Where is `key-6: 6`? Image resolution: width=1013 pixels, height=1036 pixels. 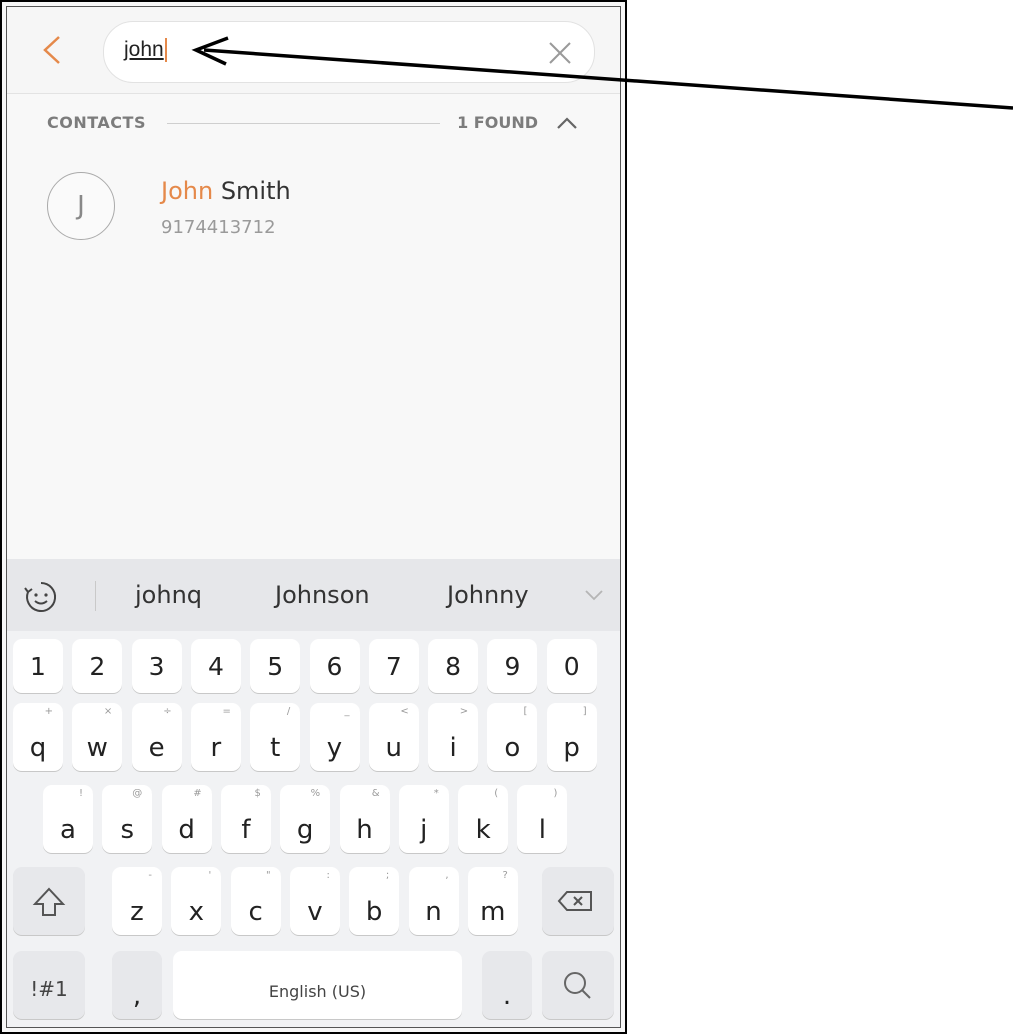 key-6: 6 is located at coordinates (334, 666).